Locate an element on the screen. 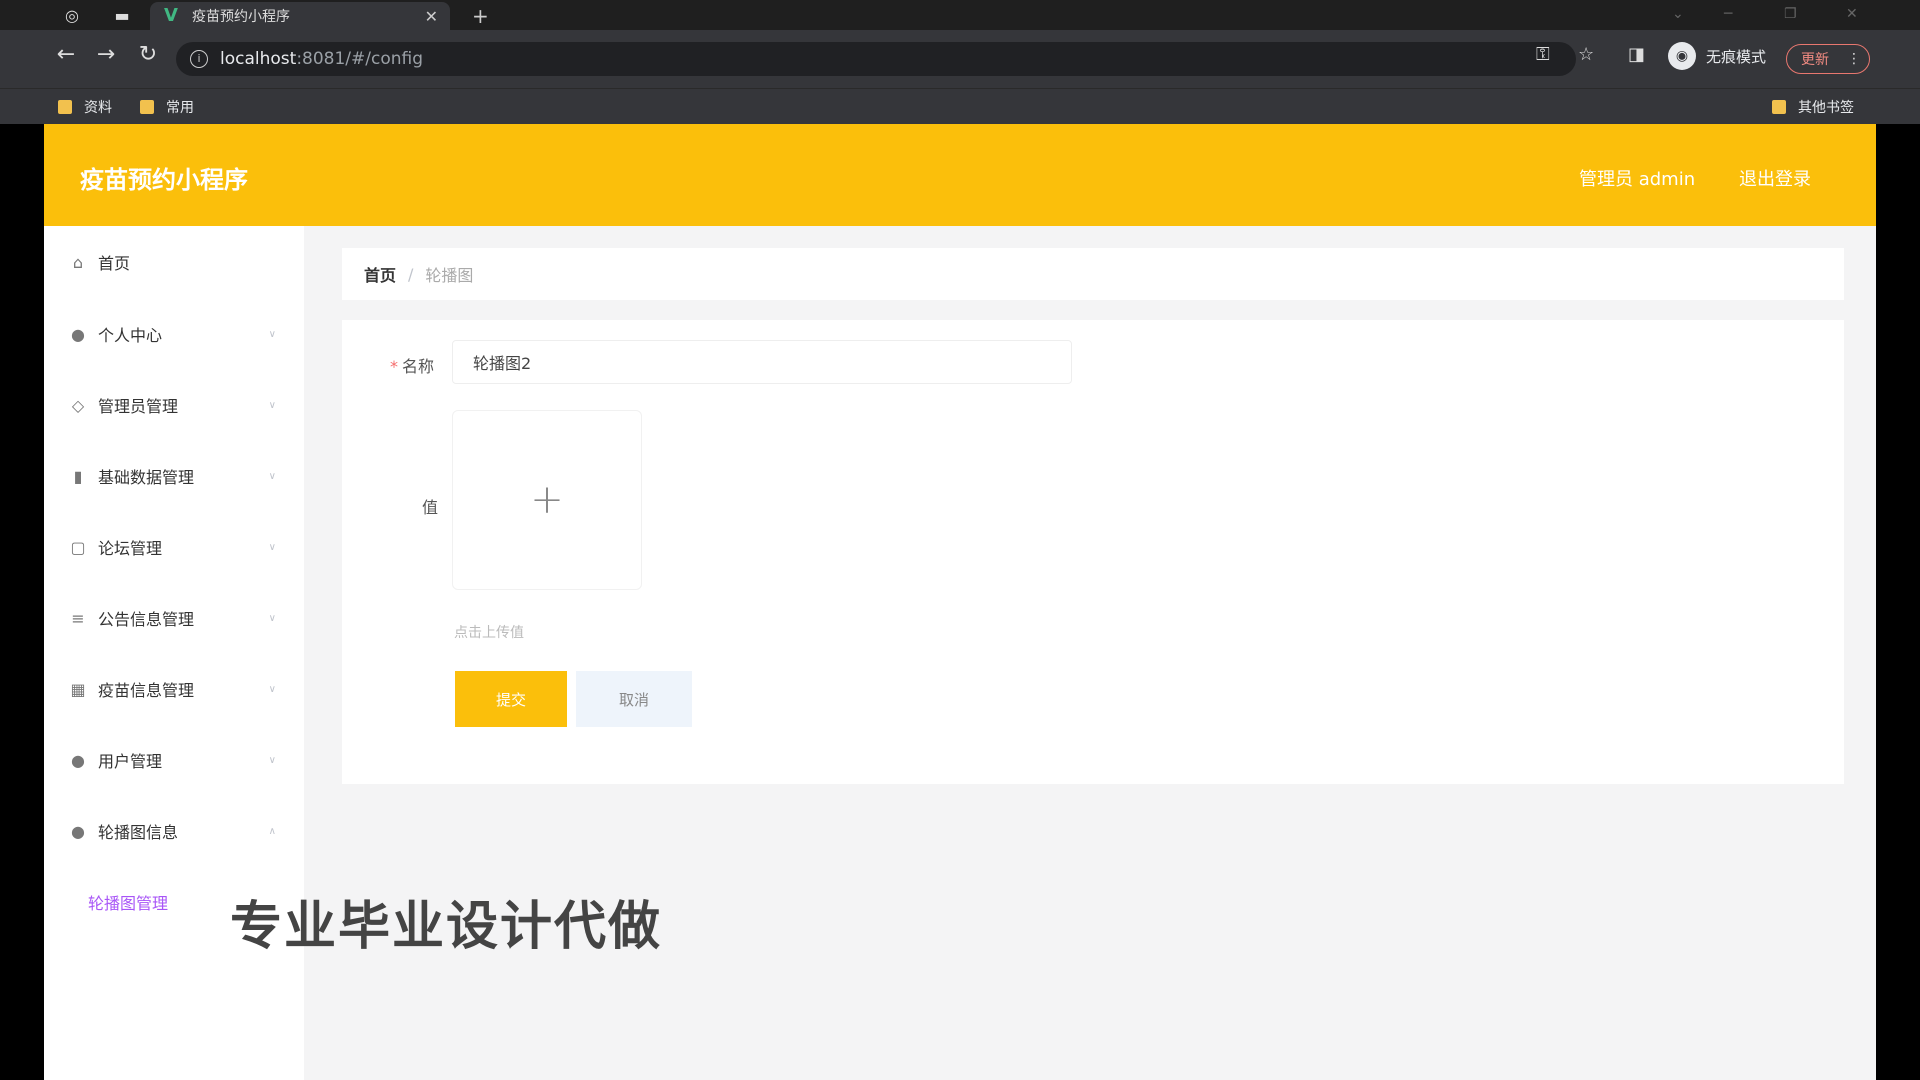 This screenshot has height=1080, width=1920. incognito-indicator: ◉ 无痕模式 is located at coordinates (1717, 56).